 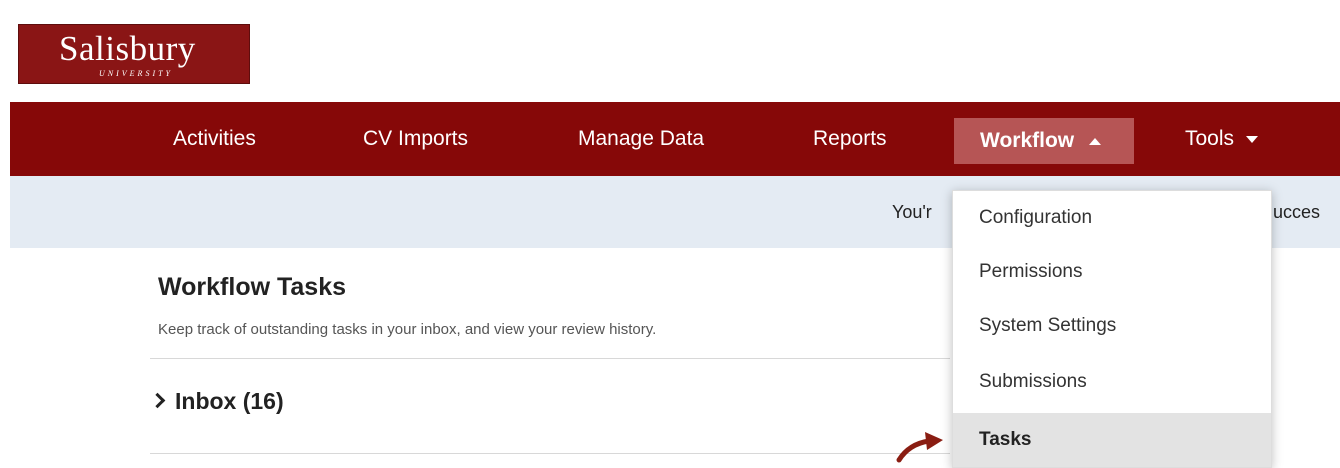 What do you see at coordinates (919, 447) in the screenshot?
I see `curved-arrow-icon` at bounding box center [919, 447].